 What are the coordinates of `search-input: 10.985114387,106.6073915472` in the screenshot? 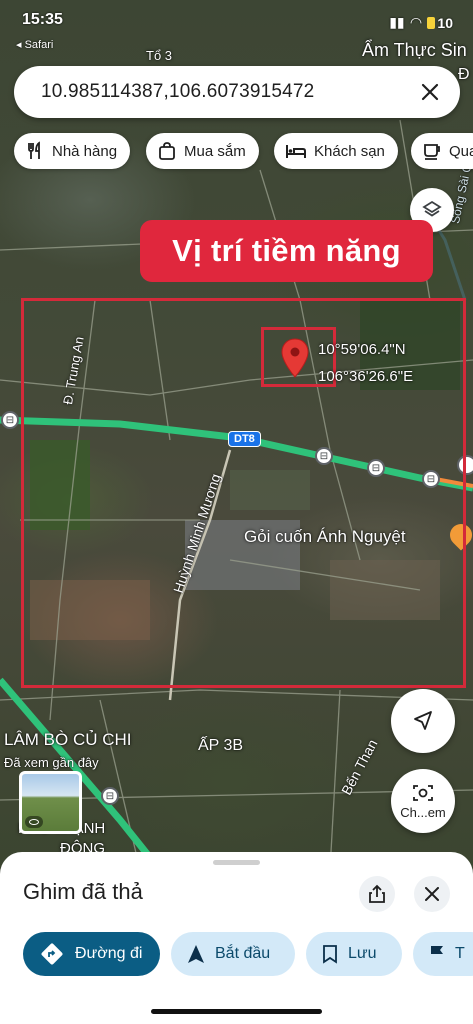 It's located at (177, 92).